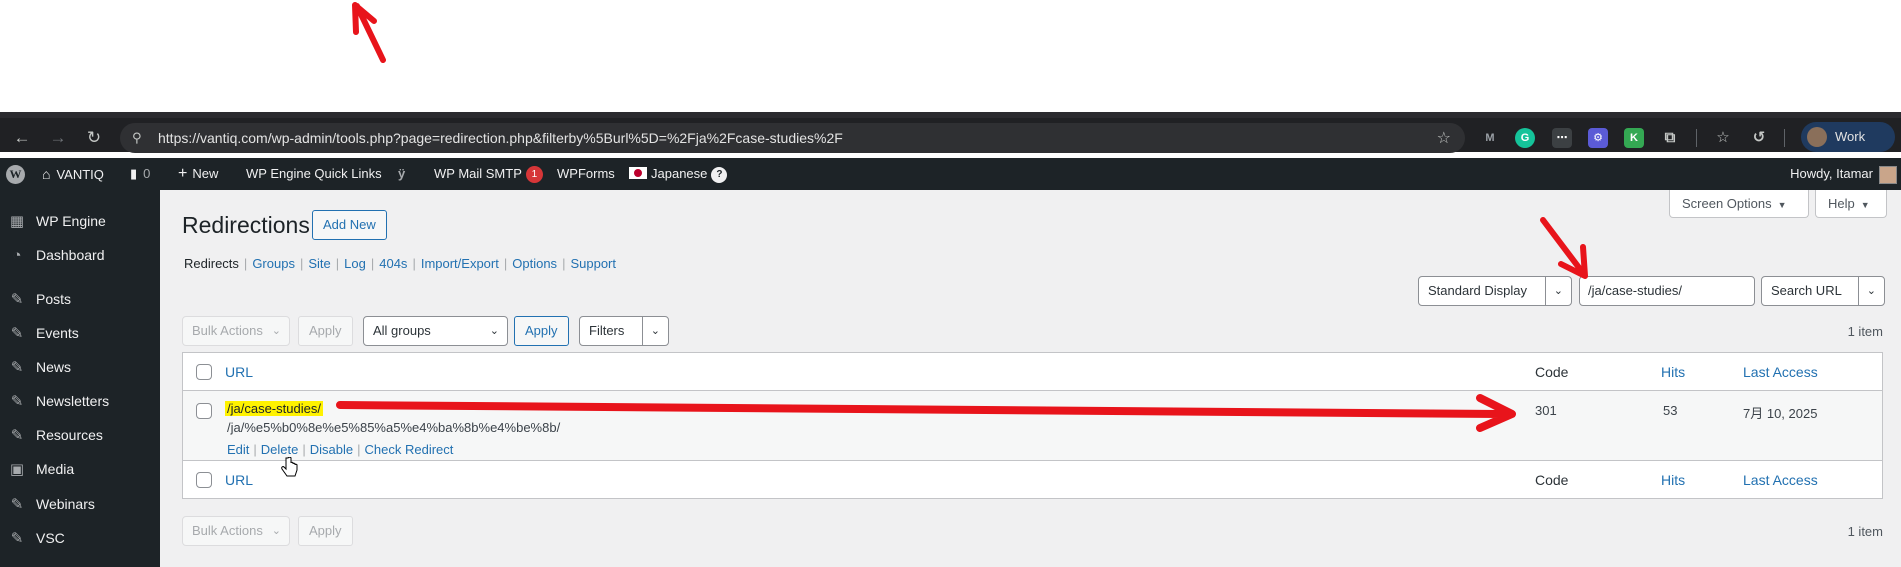 The height and width of the screenshot is (567, 1901). Describe the element at coordinates (1495, 291) in the screenshot. I see `display-mode-select: Standard Display ⌄` at that location.